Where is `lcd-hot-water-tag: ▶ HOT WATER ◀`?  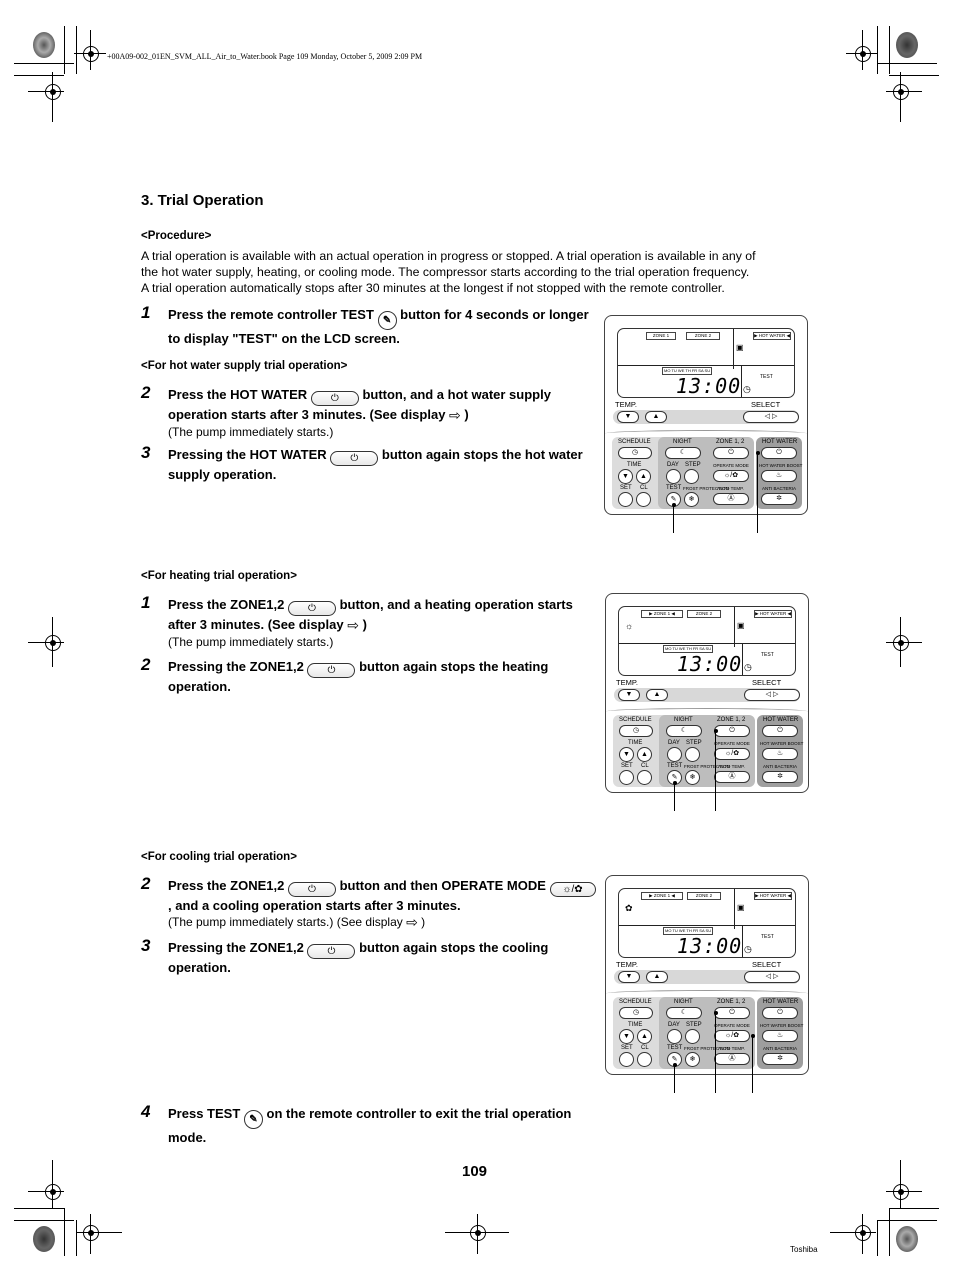
lcd-hot-water-tag: ▶ HOT WATER ◀ is located at coordinates (772, 336).